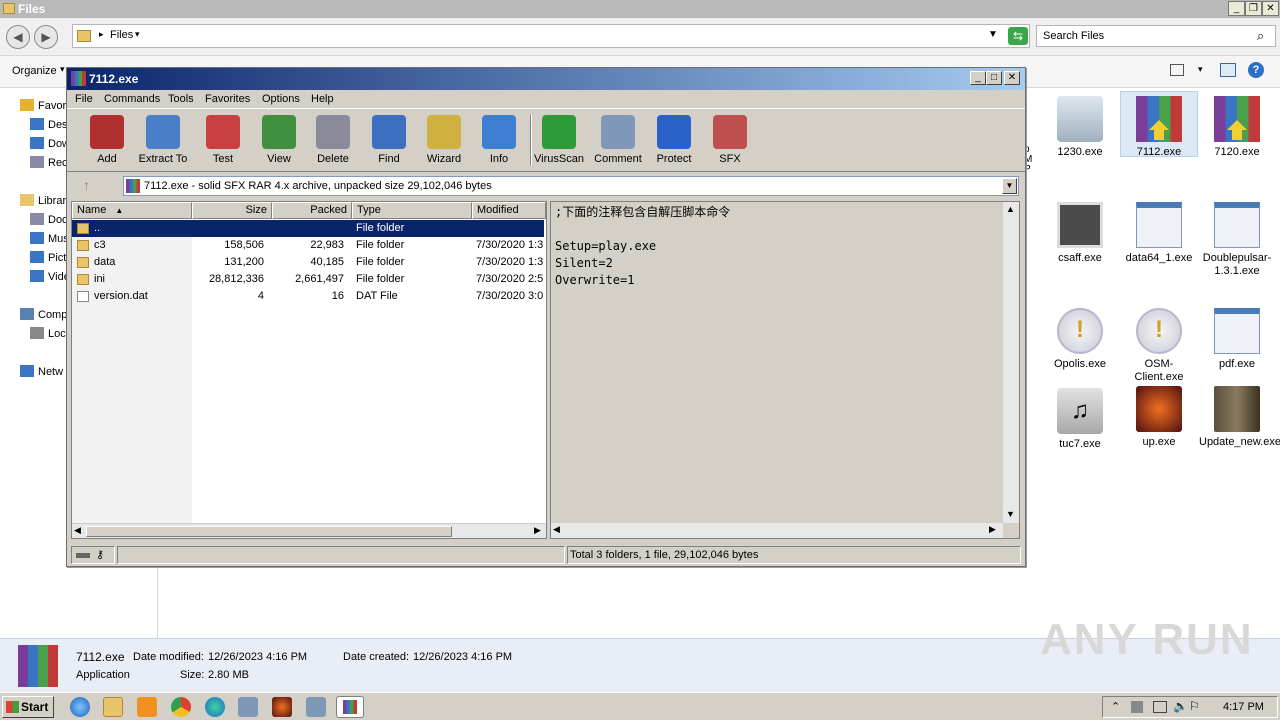  I want to click on file-item-1230: 1230.exe, so click(1080, 127).